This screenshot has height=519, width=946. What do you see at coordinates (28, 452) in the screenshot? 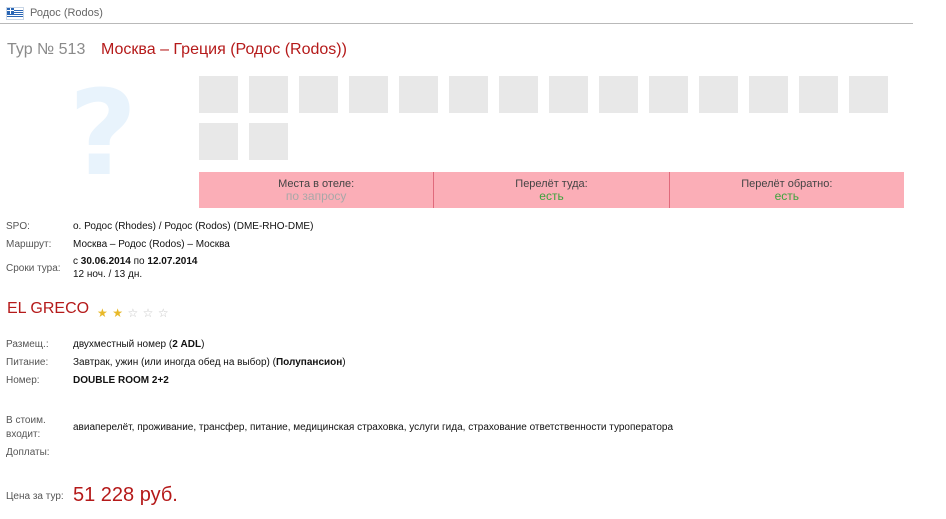
I see `extras-label: Доплаты:` at bounding box center [28, 452].